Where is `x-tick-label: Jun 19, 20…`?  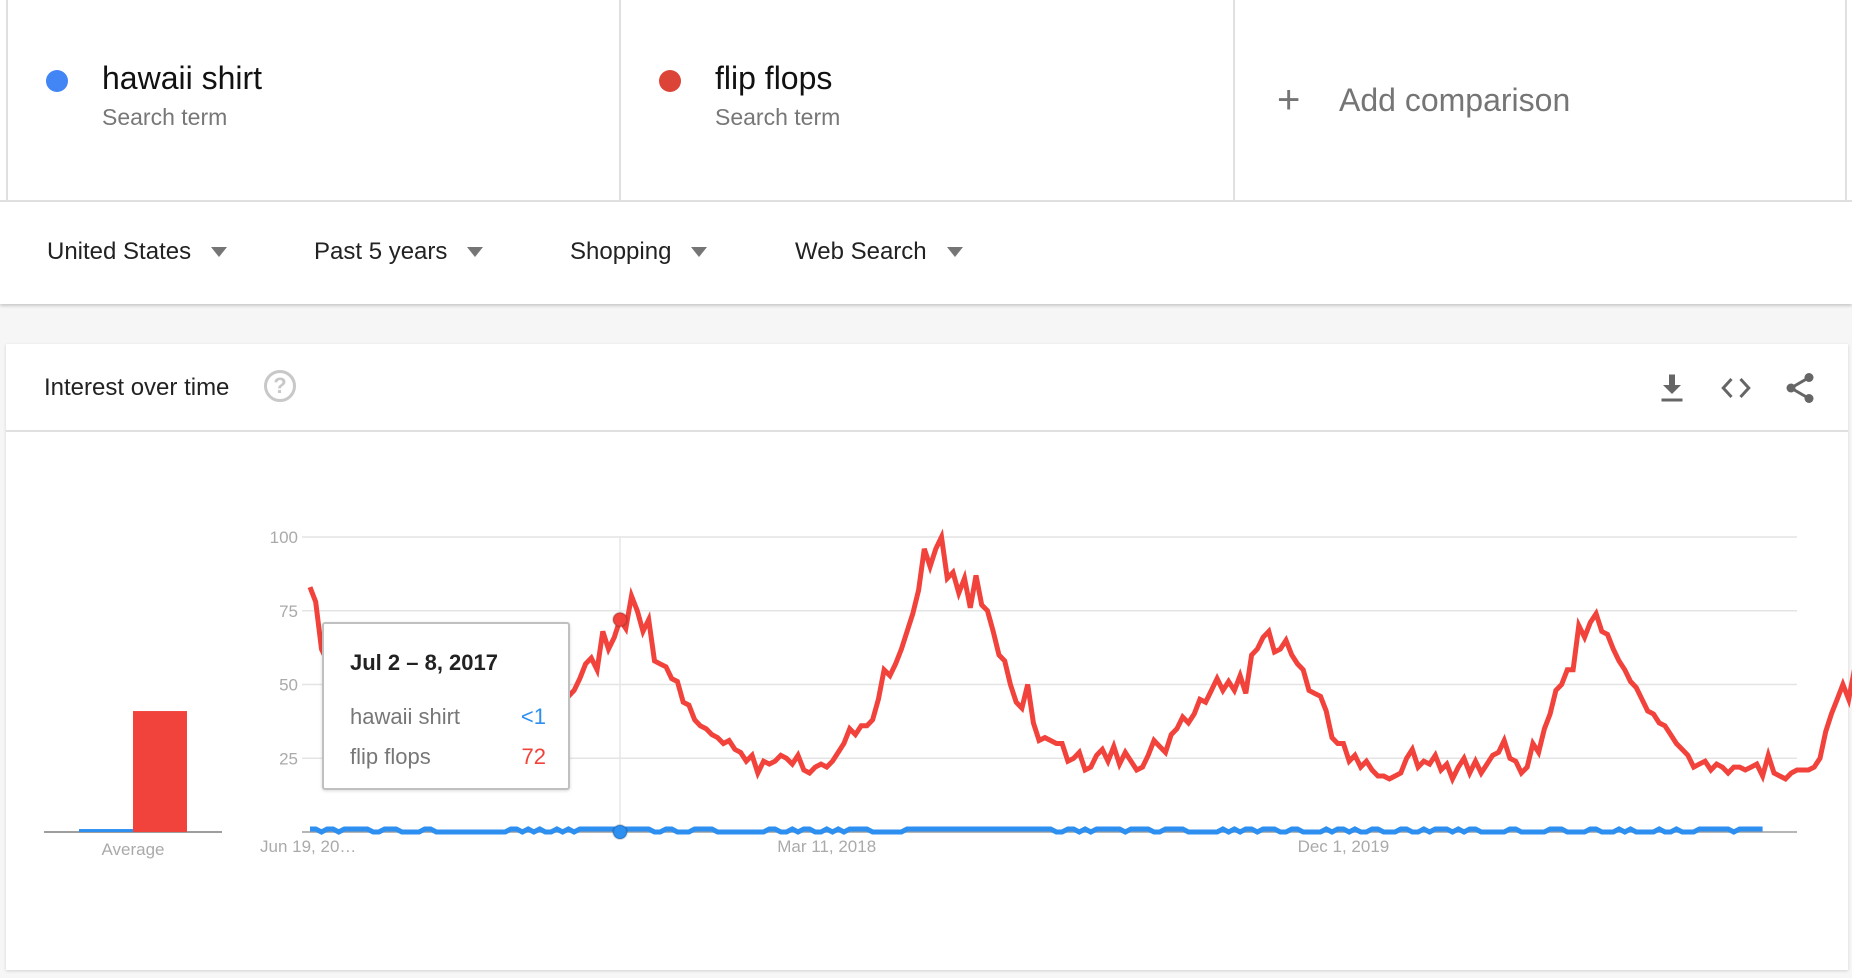
x-tick-label: Jun 19, 20… is located at coordinates (308, 846).